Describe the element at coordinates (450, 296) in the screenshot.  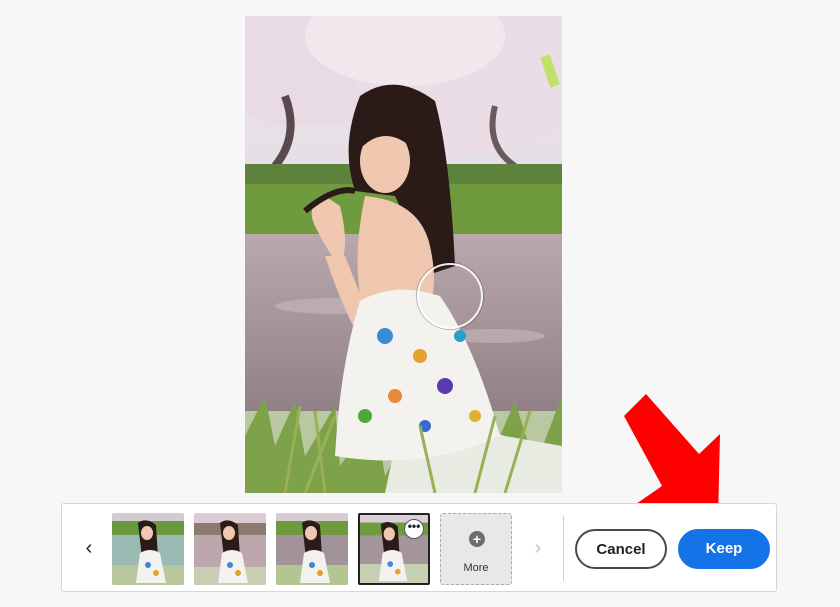
I see `circle-brush-cursor-icon` at that location.